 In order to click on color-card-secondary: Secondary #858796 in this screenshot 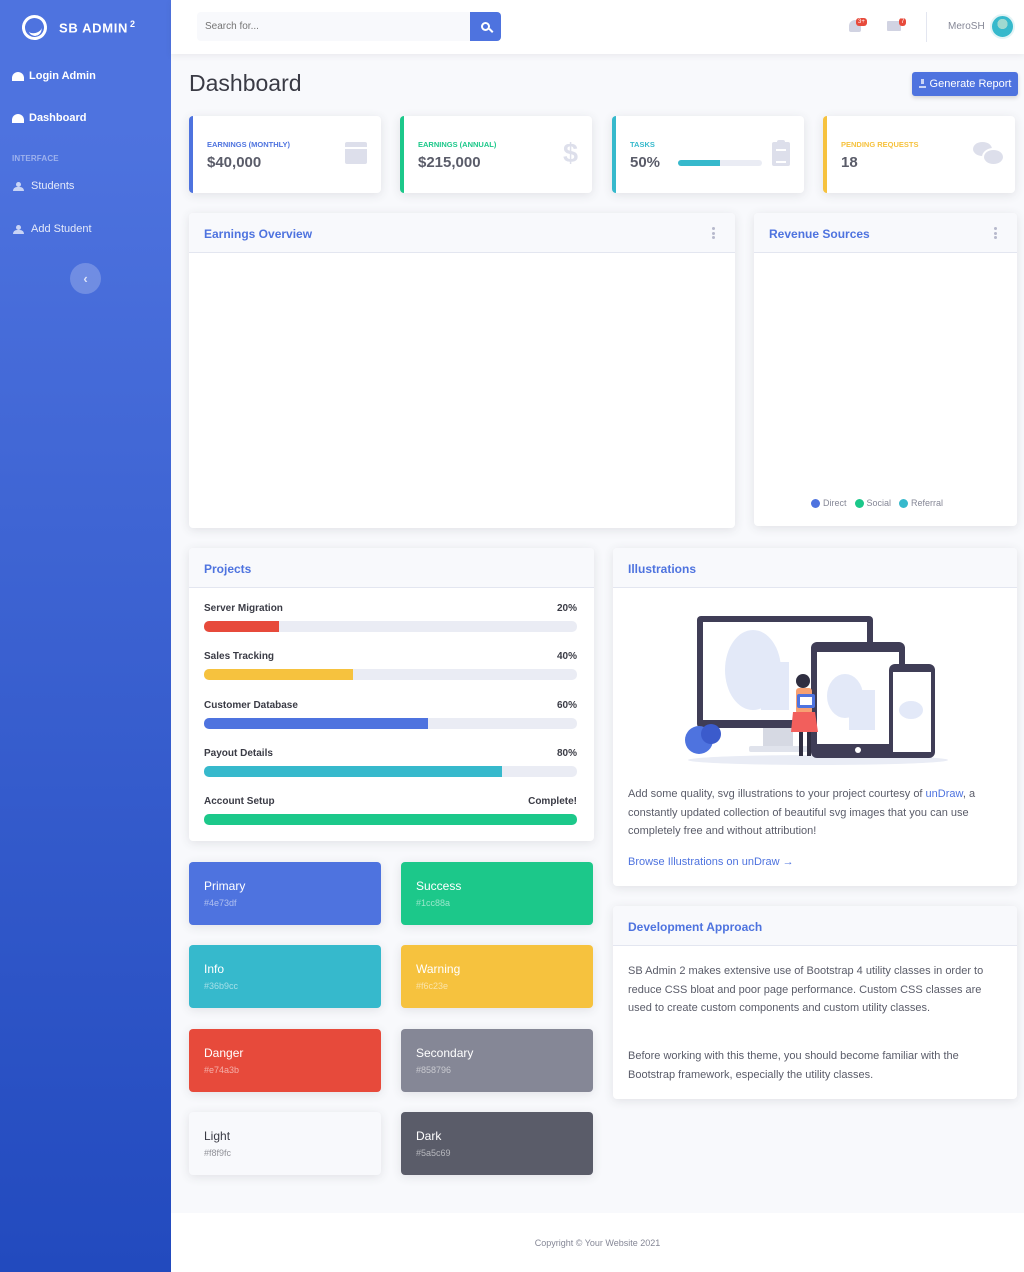, I will do `click(497, 1060)`.